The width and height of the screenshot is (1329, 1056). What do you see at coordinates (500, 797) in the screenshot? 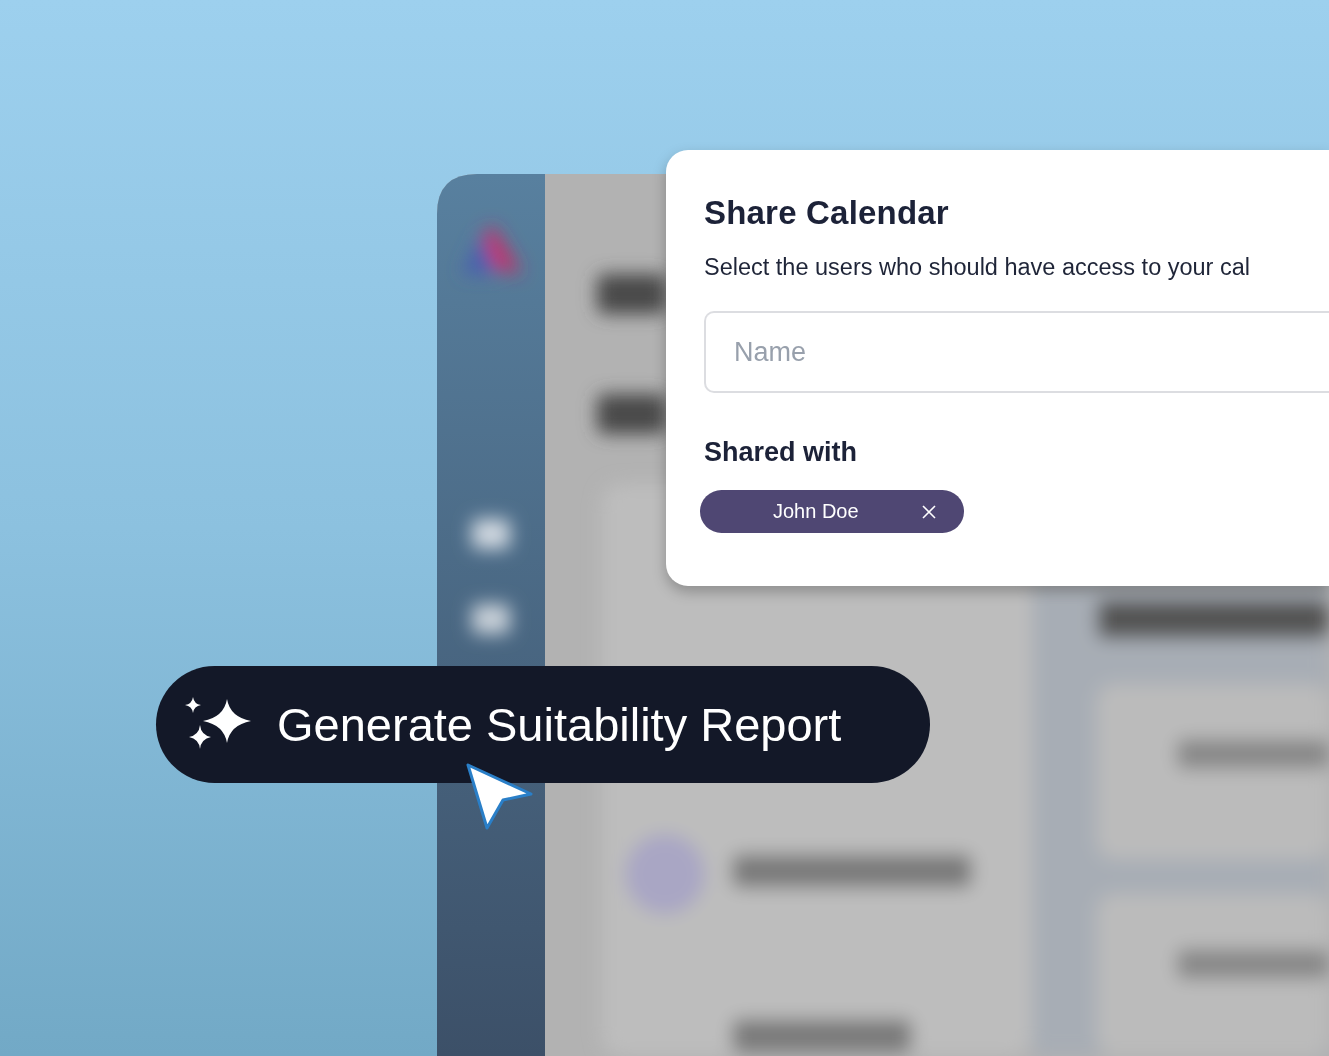
I see `cursor-icon` at bounding box center [500, 797].